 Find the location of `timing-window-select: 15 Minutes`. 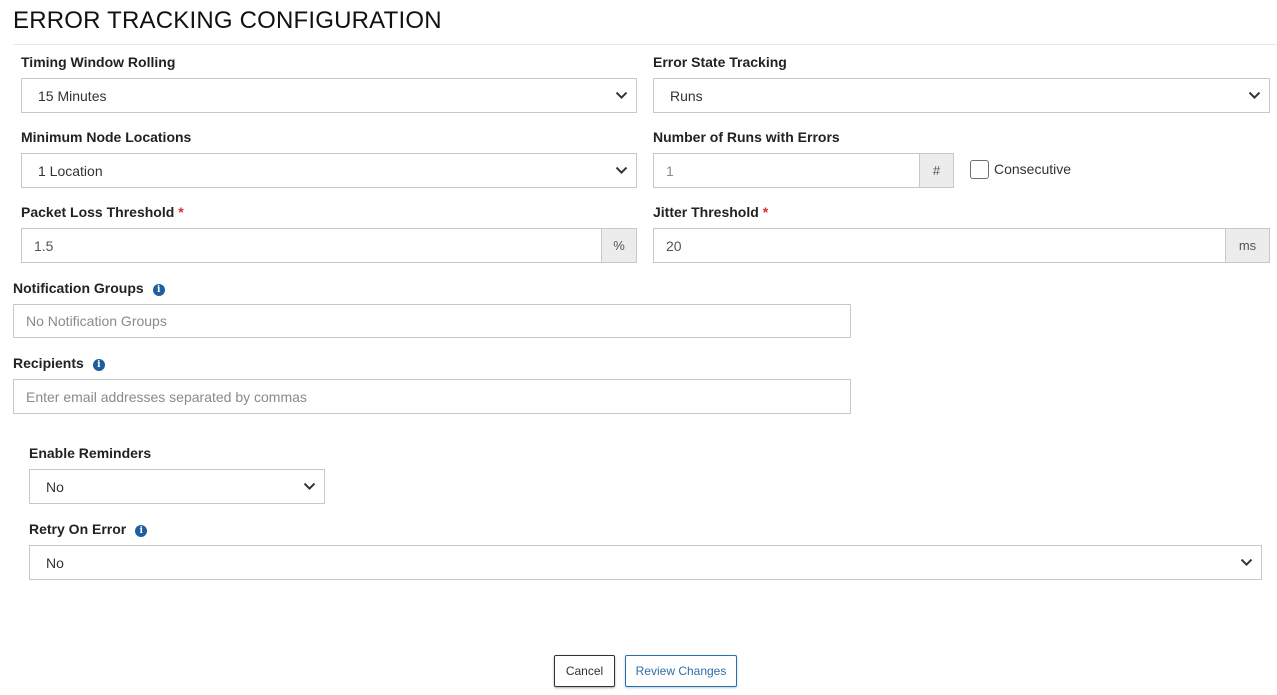

timing-window-select: 15 Minutes is located at coordinates (329, 95).